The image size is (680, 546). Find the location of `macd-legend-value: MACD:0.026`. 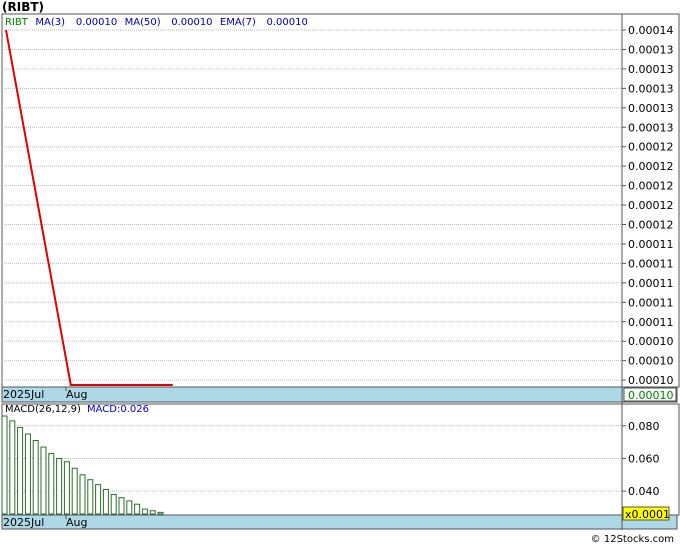

macd-legend-value: MACD:0.026 is located at coordinates (118, 409).